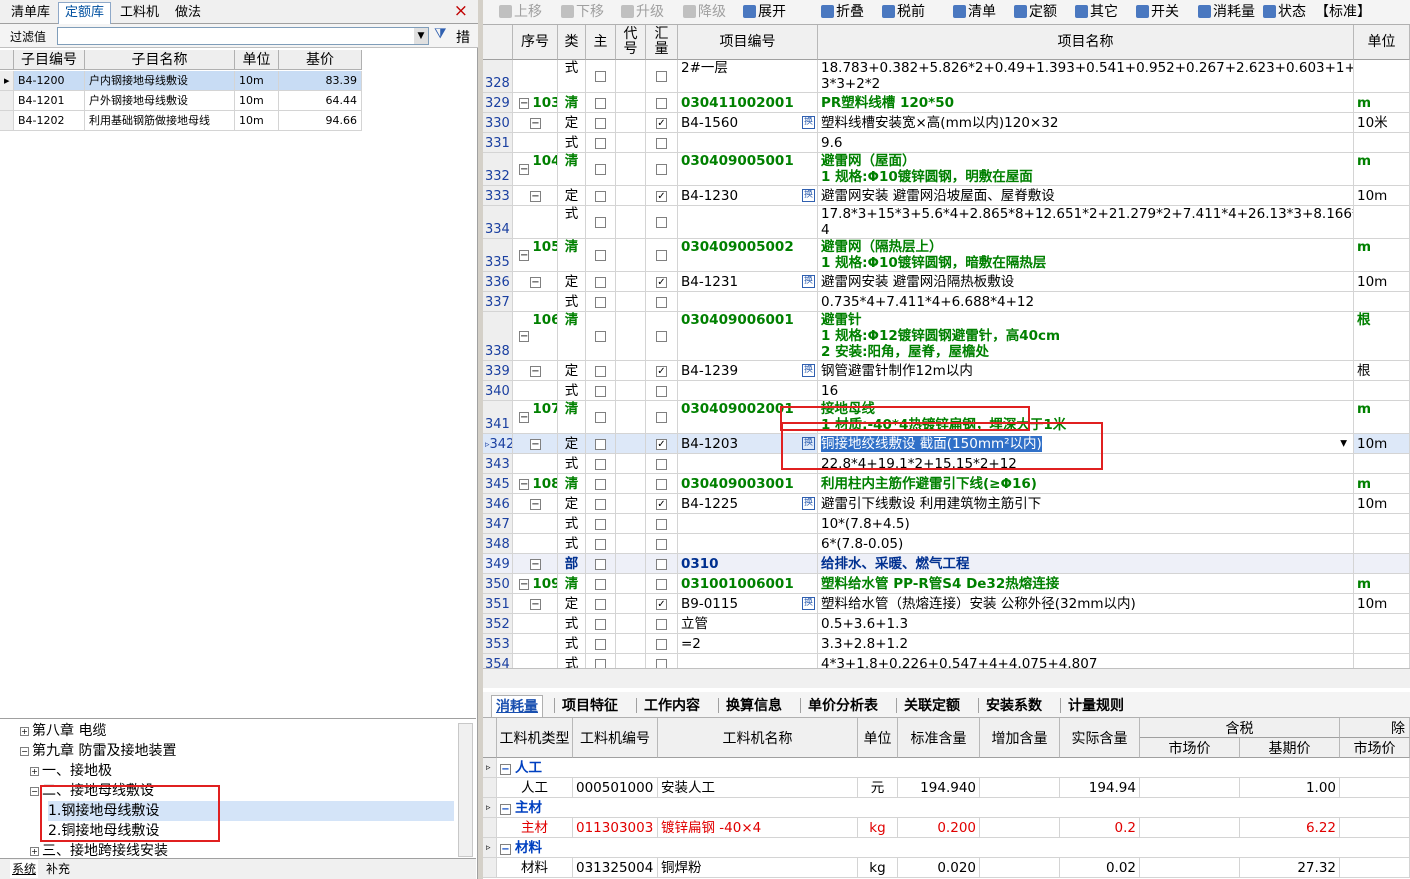 This screenshot has height=879, width=1410. What do you see at coordinates (754, 706) in the screenshot?
I see `tab-conversion-info: 换算信息` at bounding box center [754, 706].